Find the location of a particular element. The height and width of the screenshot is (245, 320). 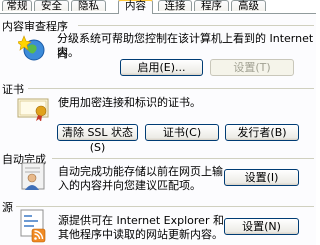

tab-label: 连接 is located at coordinates (175, 6).